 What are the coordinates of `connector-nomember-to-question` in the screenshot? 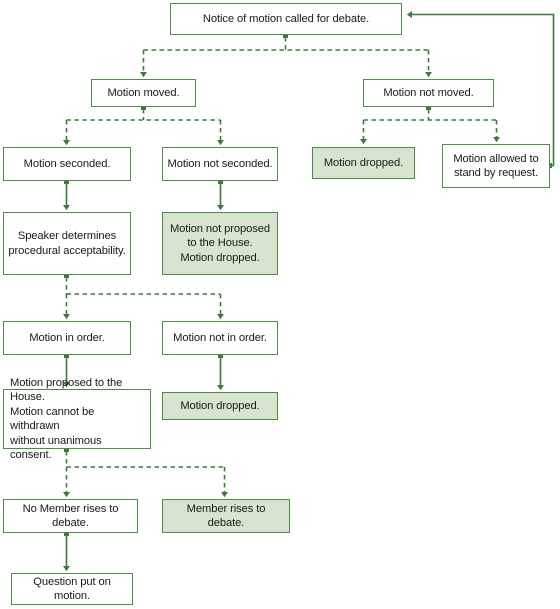 It's located at (66, 551).